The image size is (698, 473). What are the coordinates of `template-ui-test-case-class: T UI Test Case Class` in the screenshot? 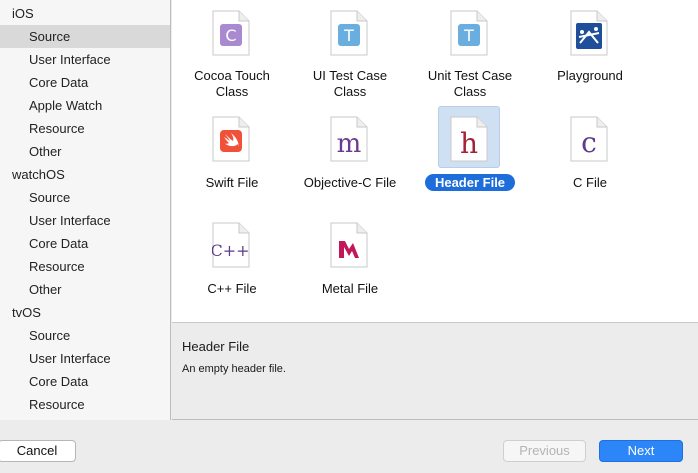 It's located at (350, 62).